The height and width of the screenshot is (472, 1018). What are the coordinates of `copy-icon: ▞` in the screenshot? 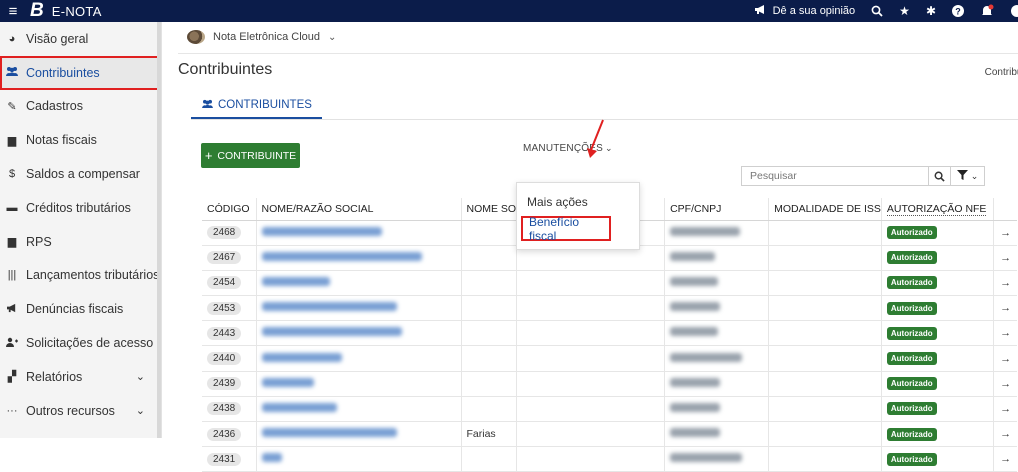 It's located at (12, 377).